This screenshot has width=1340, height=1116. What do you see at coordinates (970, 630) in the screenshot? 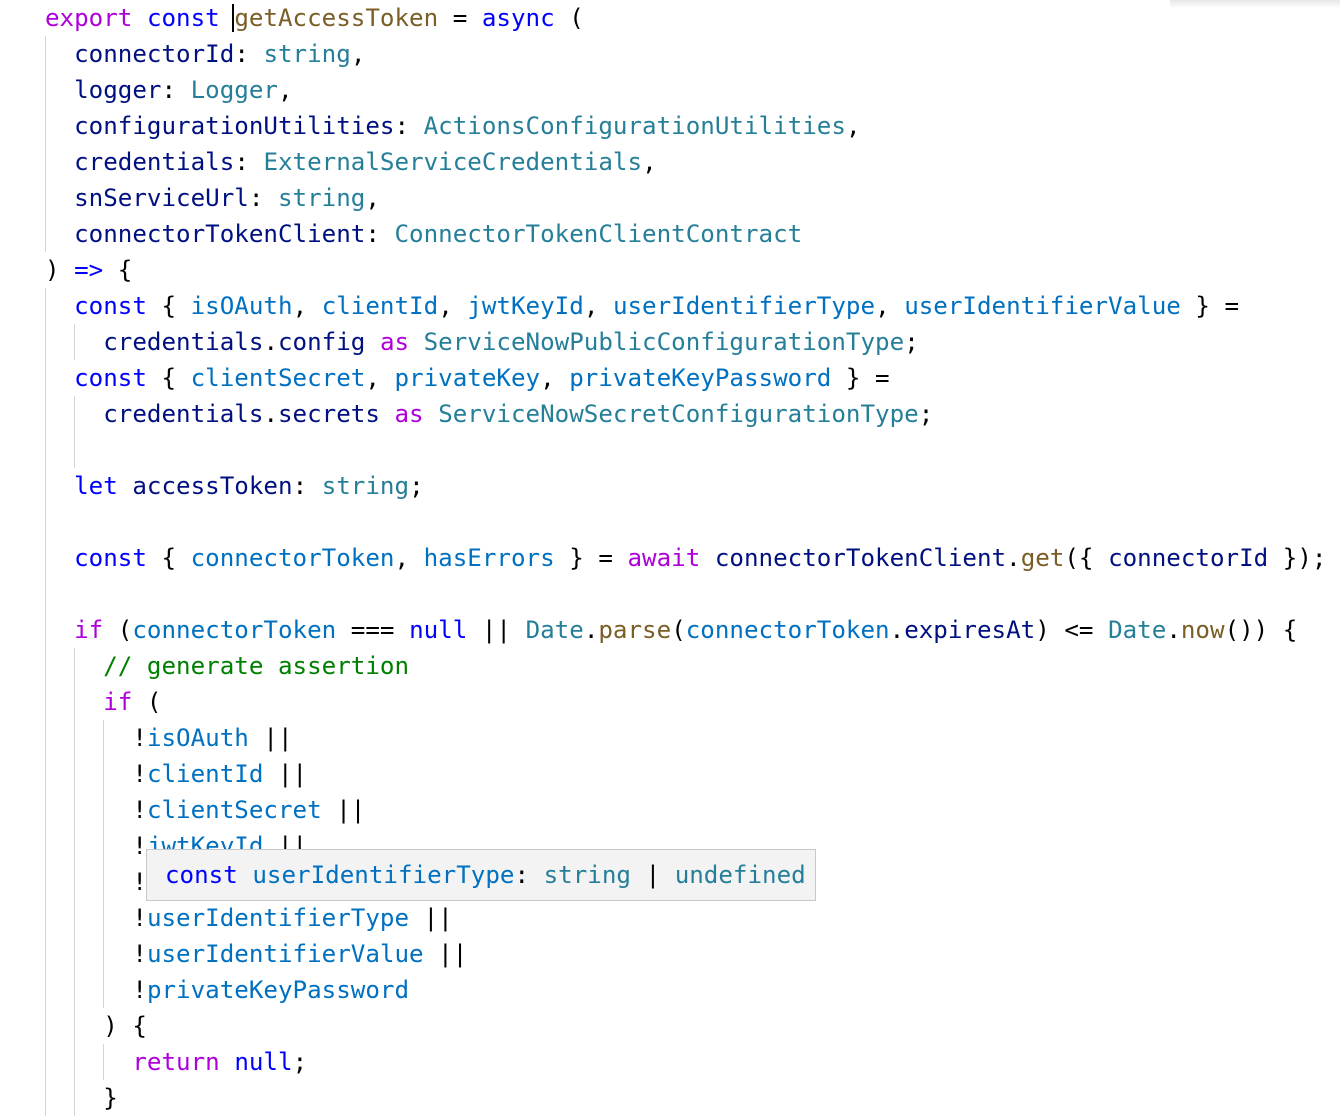
I see `code-token: expiresAt` at bounding box center [970, 630].